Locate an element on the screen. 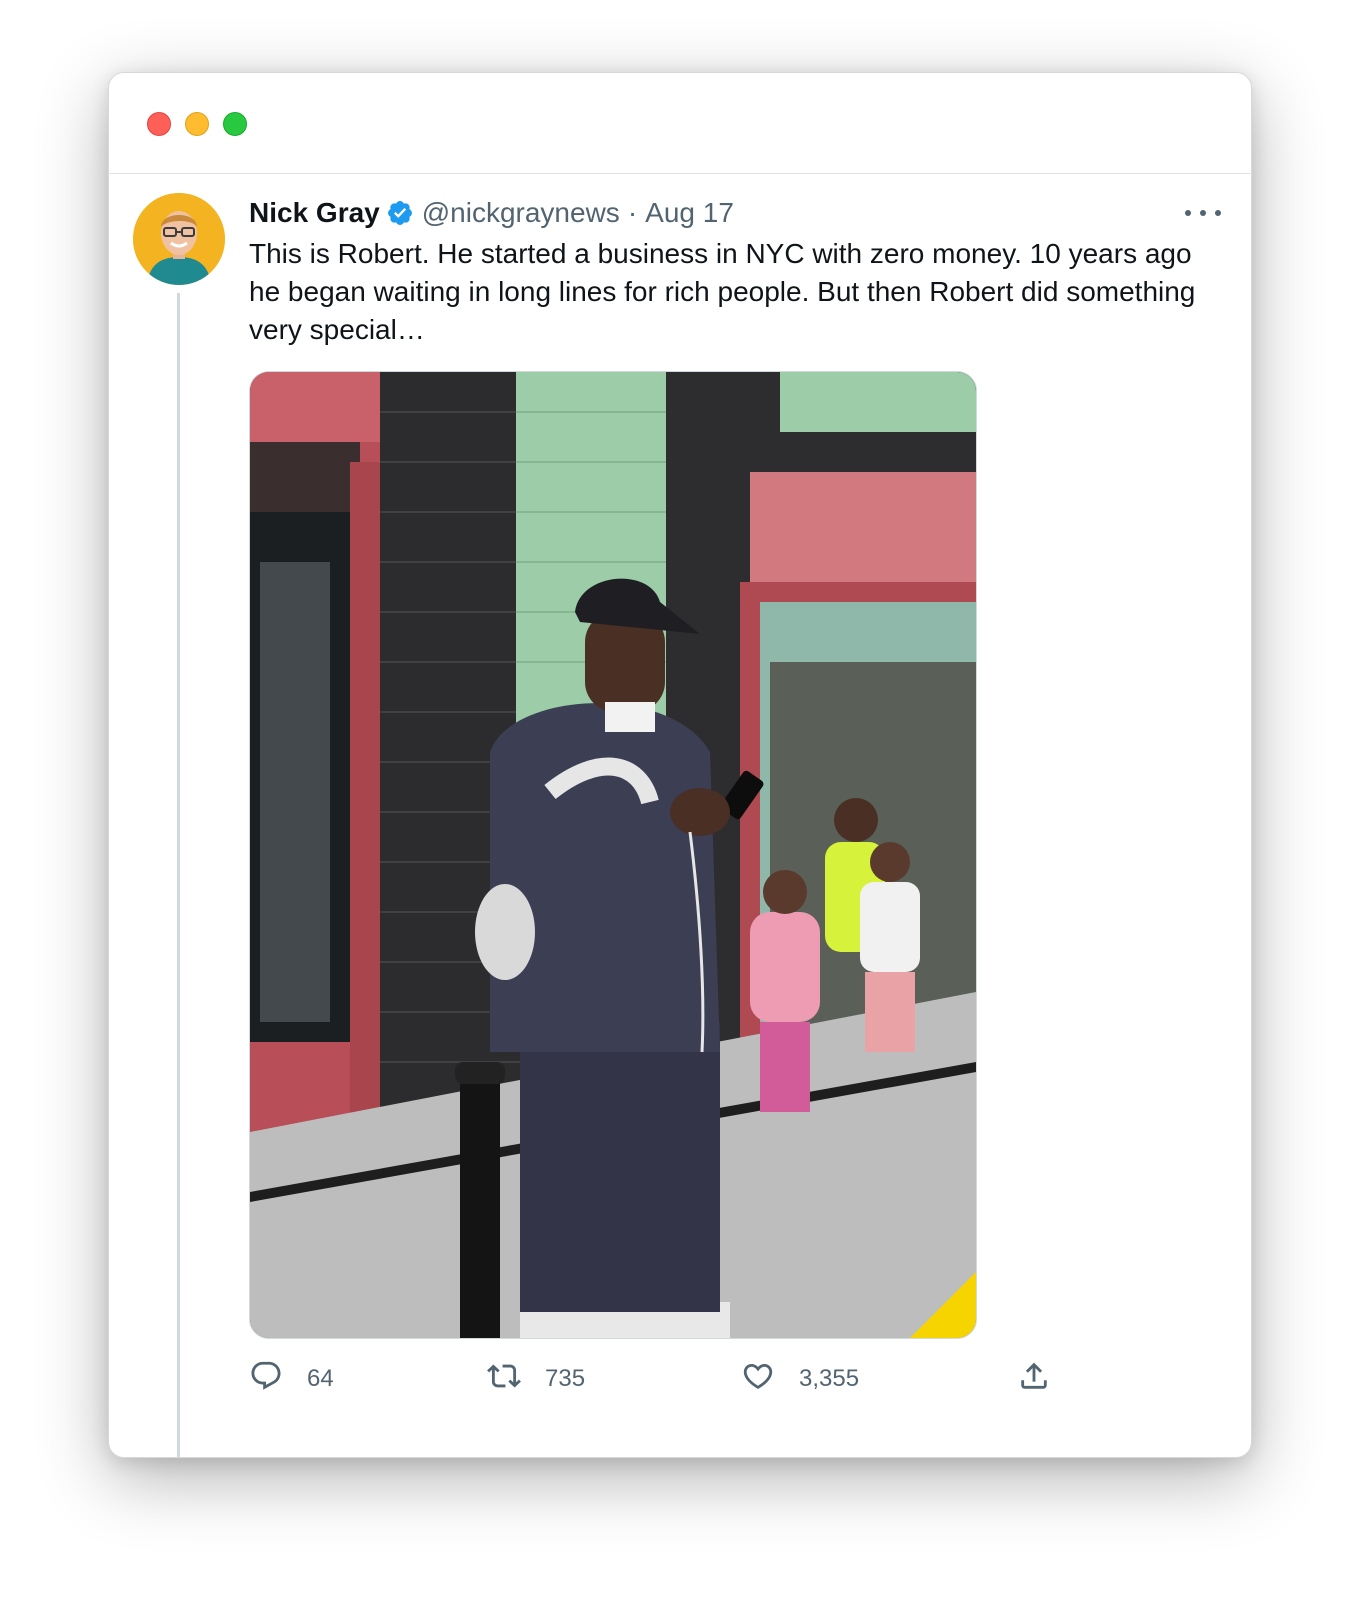 This screenshot has width=1359, height=1600. reply-count: 64 is located at coordinates (320, 1378).